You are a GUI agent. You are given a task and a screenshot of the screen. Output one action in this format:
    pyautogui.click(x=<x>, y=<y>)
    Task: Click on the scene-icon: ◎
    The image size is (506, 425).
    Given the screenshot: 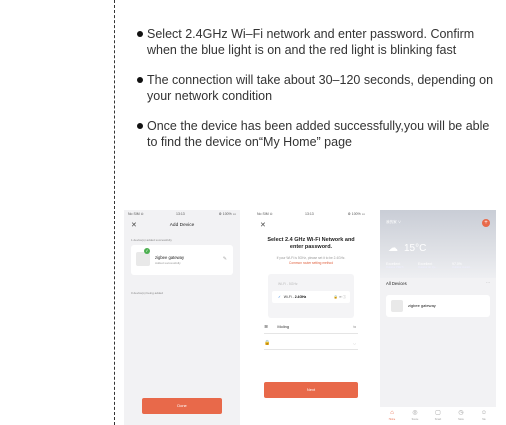 What is the action you would take?
    pyautogui.click(x=415, y=413)
    